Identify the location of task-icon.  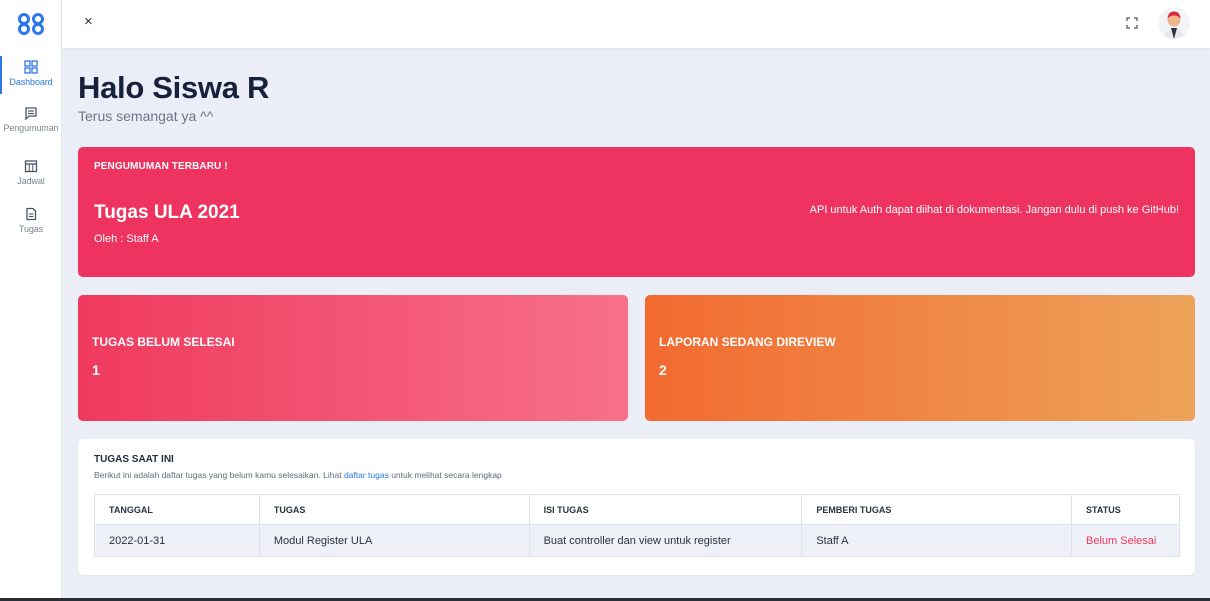
(31, 214).